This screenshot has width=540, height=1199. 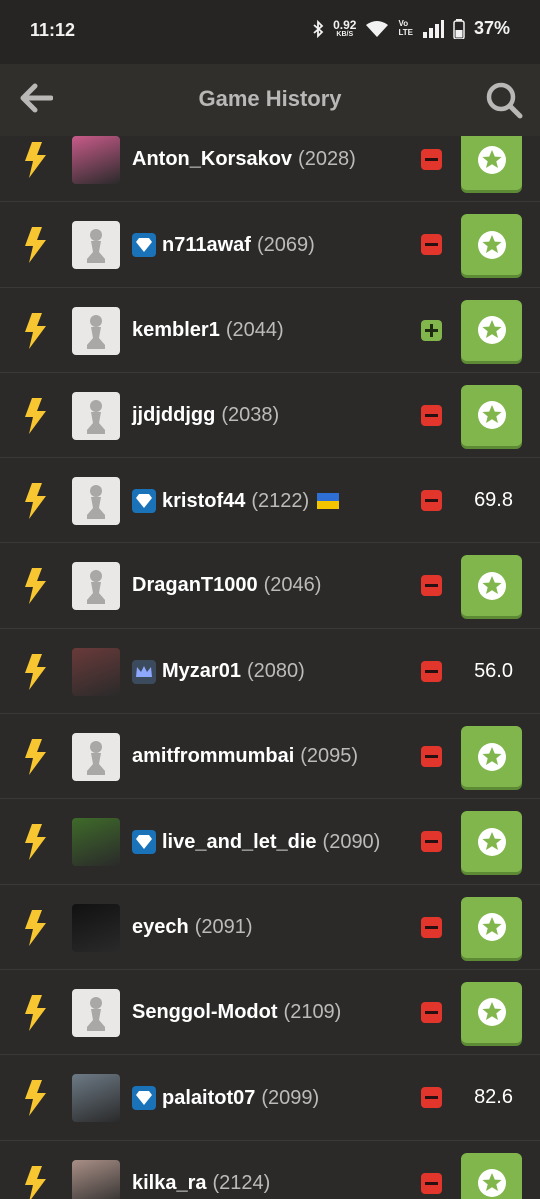 What do you see at coordinates (491, 28) in the screenshot?
I see `battery-percent: 37%` at bounding box center [491, 28].